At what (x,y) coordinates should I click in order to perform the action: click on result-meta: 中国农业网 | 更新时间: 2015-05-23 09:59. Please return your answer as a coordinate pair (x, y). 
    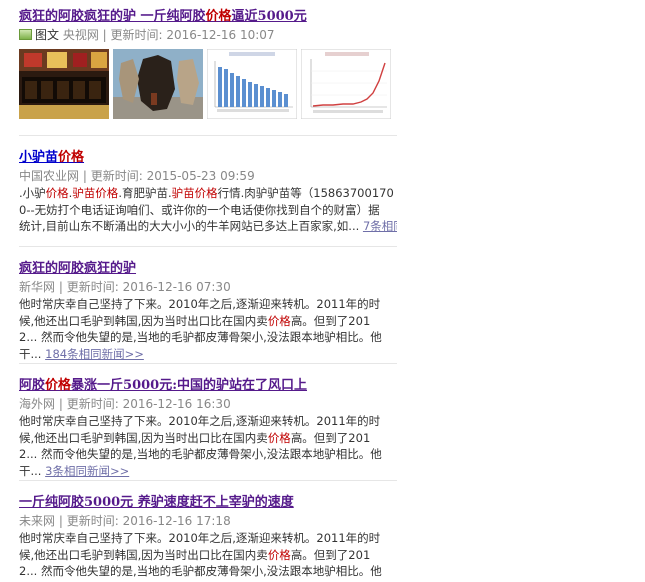
    Looking at the image, I should click on (208, 176).